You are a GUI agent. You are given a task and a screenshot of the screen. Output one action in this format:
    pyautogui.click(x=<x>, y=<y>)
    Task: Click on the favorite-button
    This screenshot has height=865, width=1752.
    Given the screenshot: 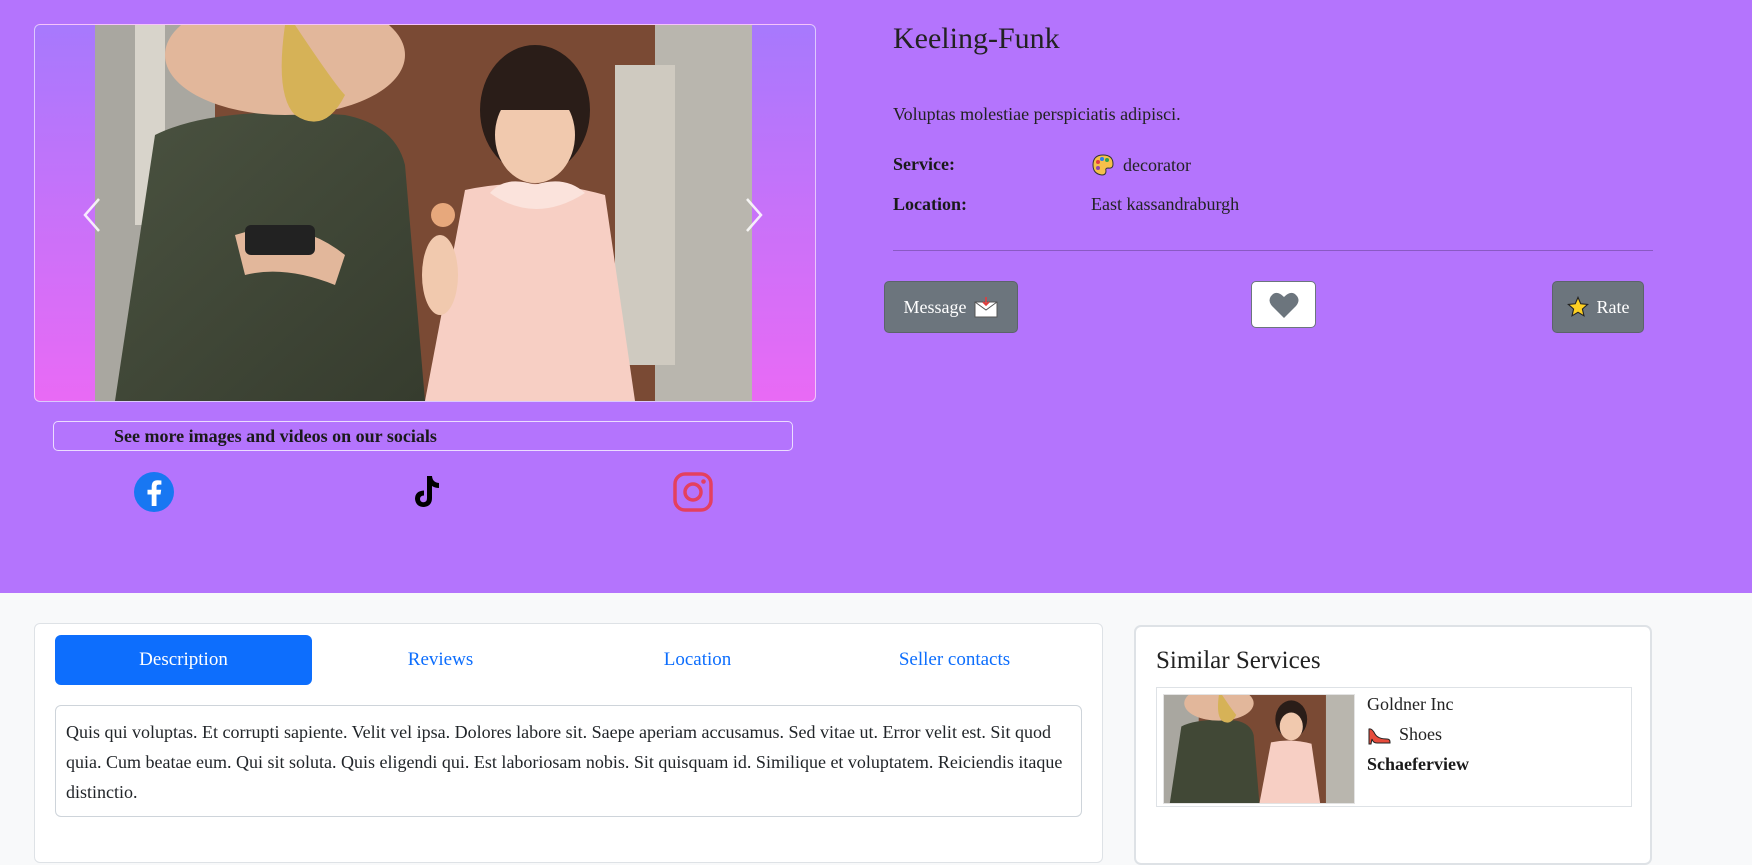 What is the action you would take?
    pyautogui.click(x=1283, y=304)
    